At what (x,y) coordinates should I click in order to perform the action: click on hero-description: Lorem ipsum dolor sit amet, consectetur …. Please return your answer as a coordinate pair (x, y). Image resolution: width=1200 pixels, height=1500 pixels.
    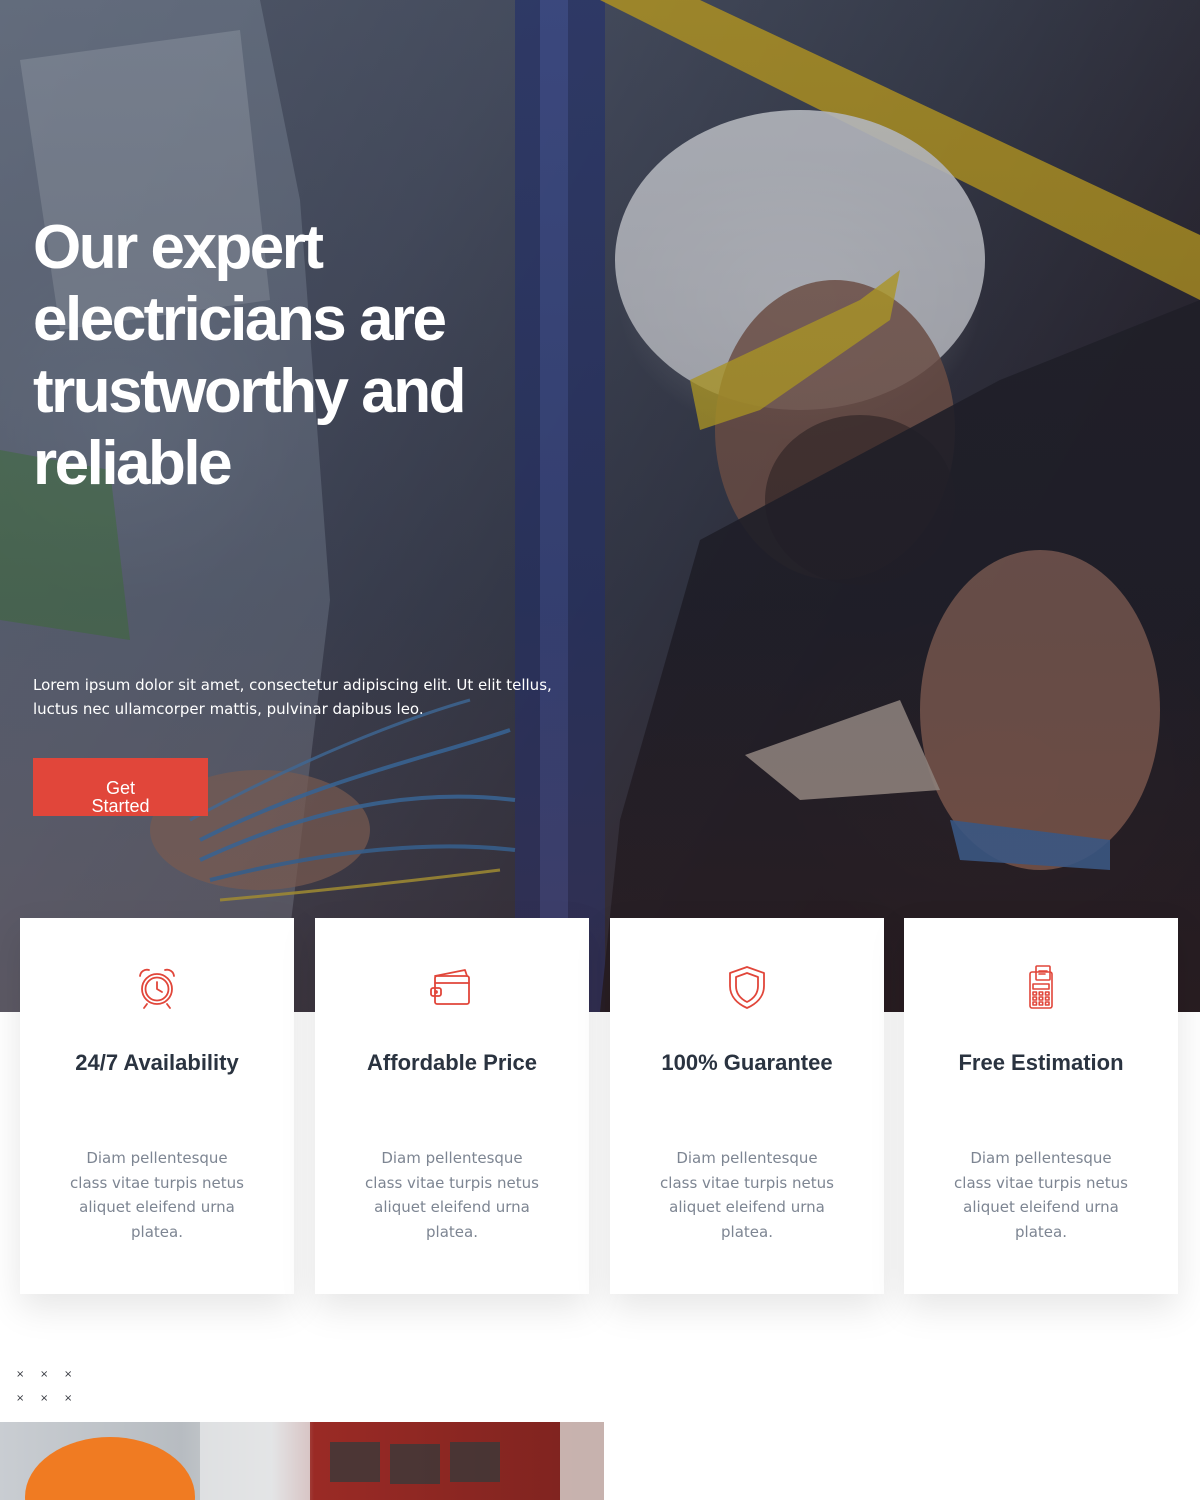
    Looking at the image, I should click on (292, 697).